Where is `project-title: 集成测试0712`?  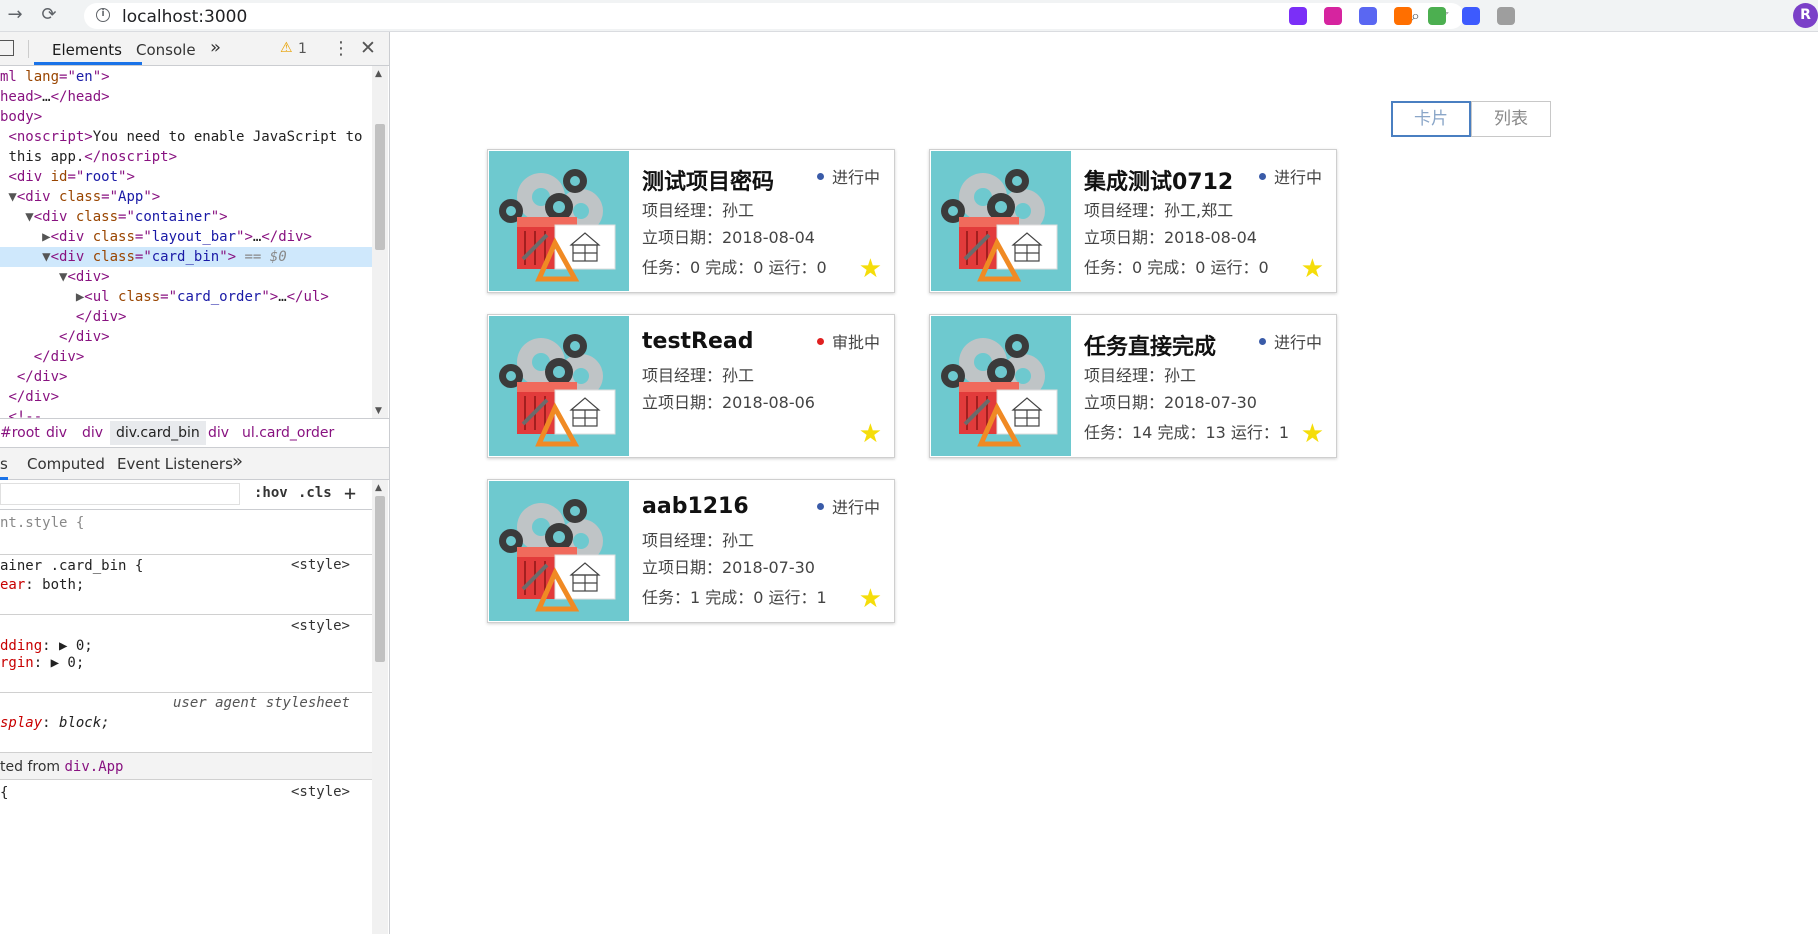
project-title: 集成测试0712 is located at coordinates (1158, 180).